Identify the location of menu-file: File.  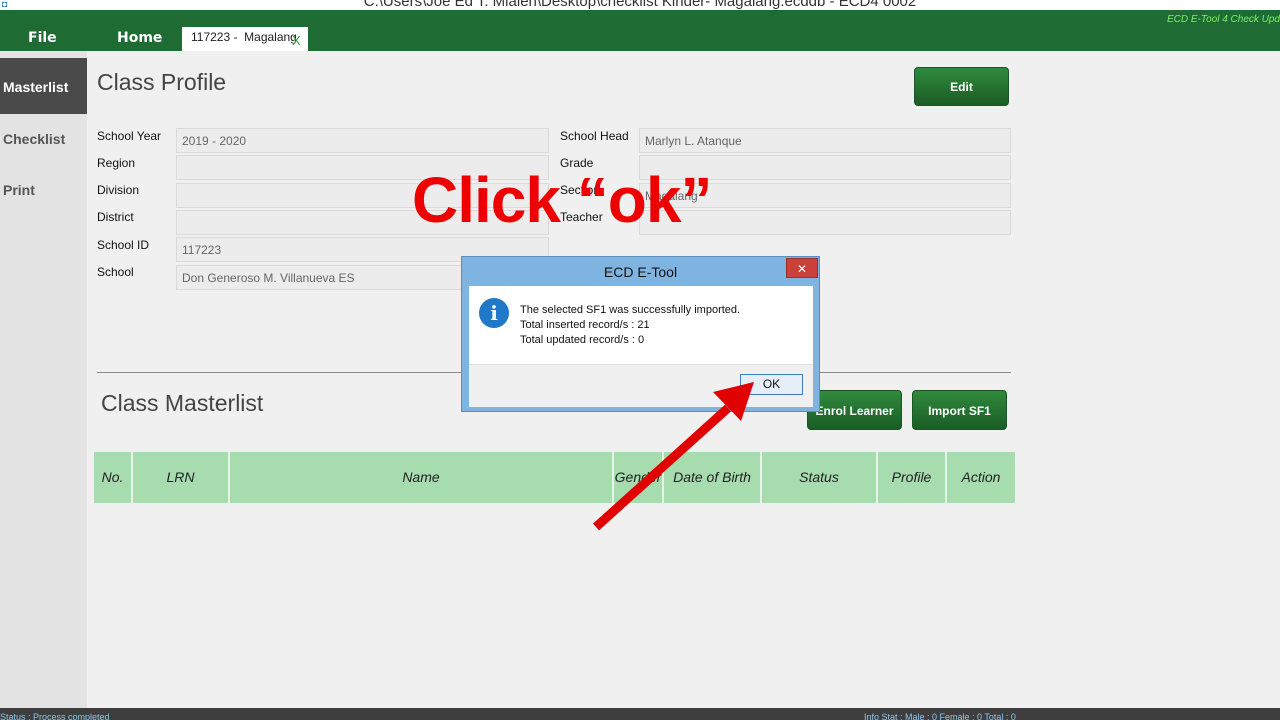
(42, 38).